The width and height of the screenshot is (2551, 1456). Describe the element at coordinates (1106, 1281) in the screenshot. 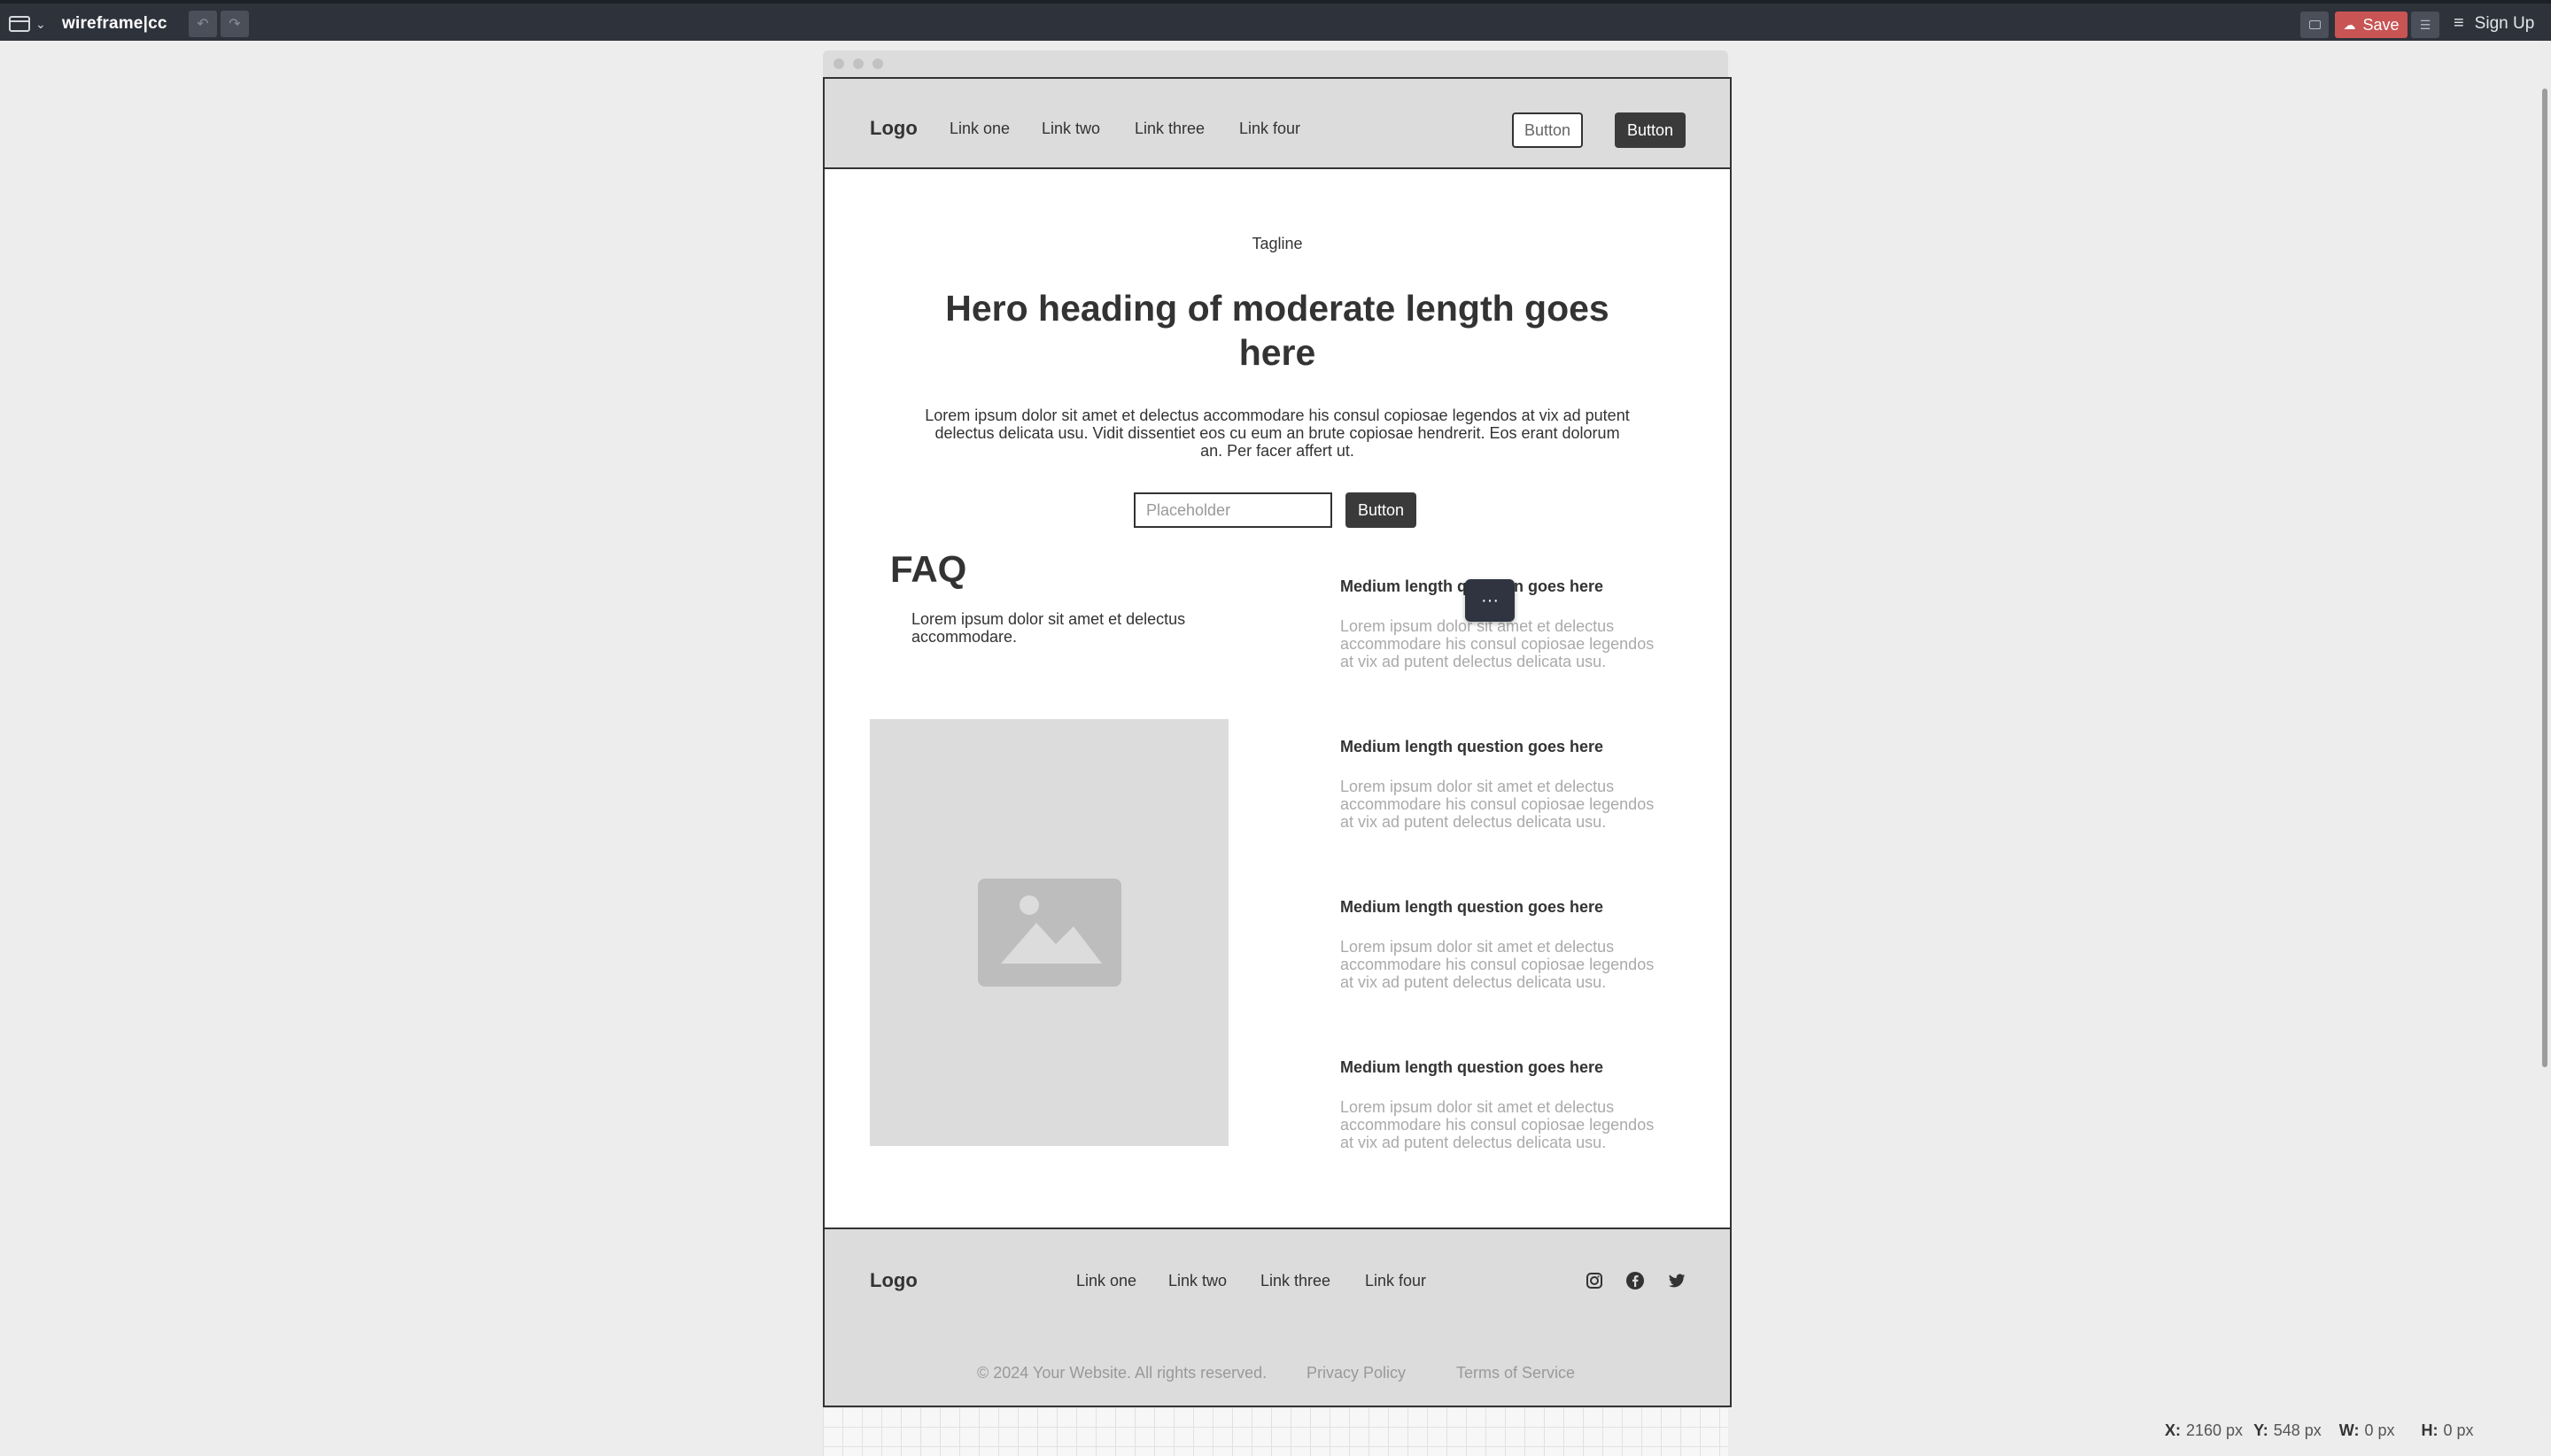

I see `footer-link-one: Link one` at that location.